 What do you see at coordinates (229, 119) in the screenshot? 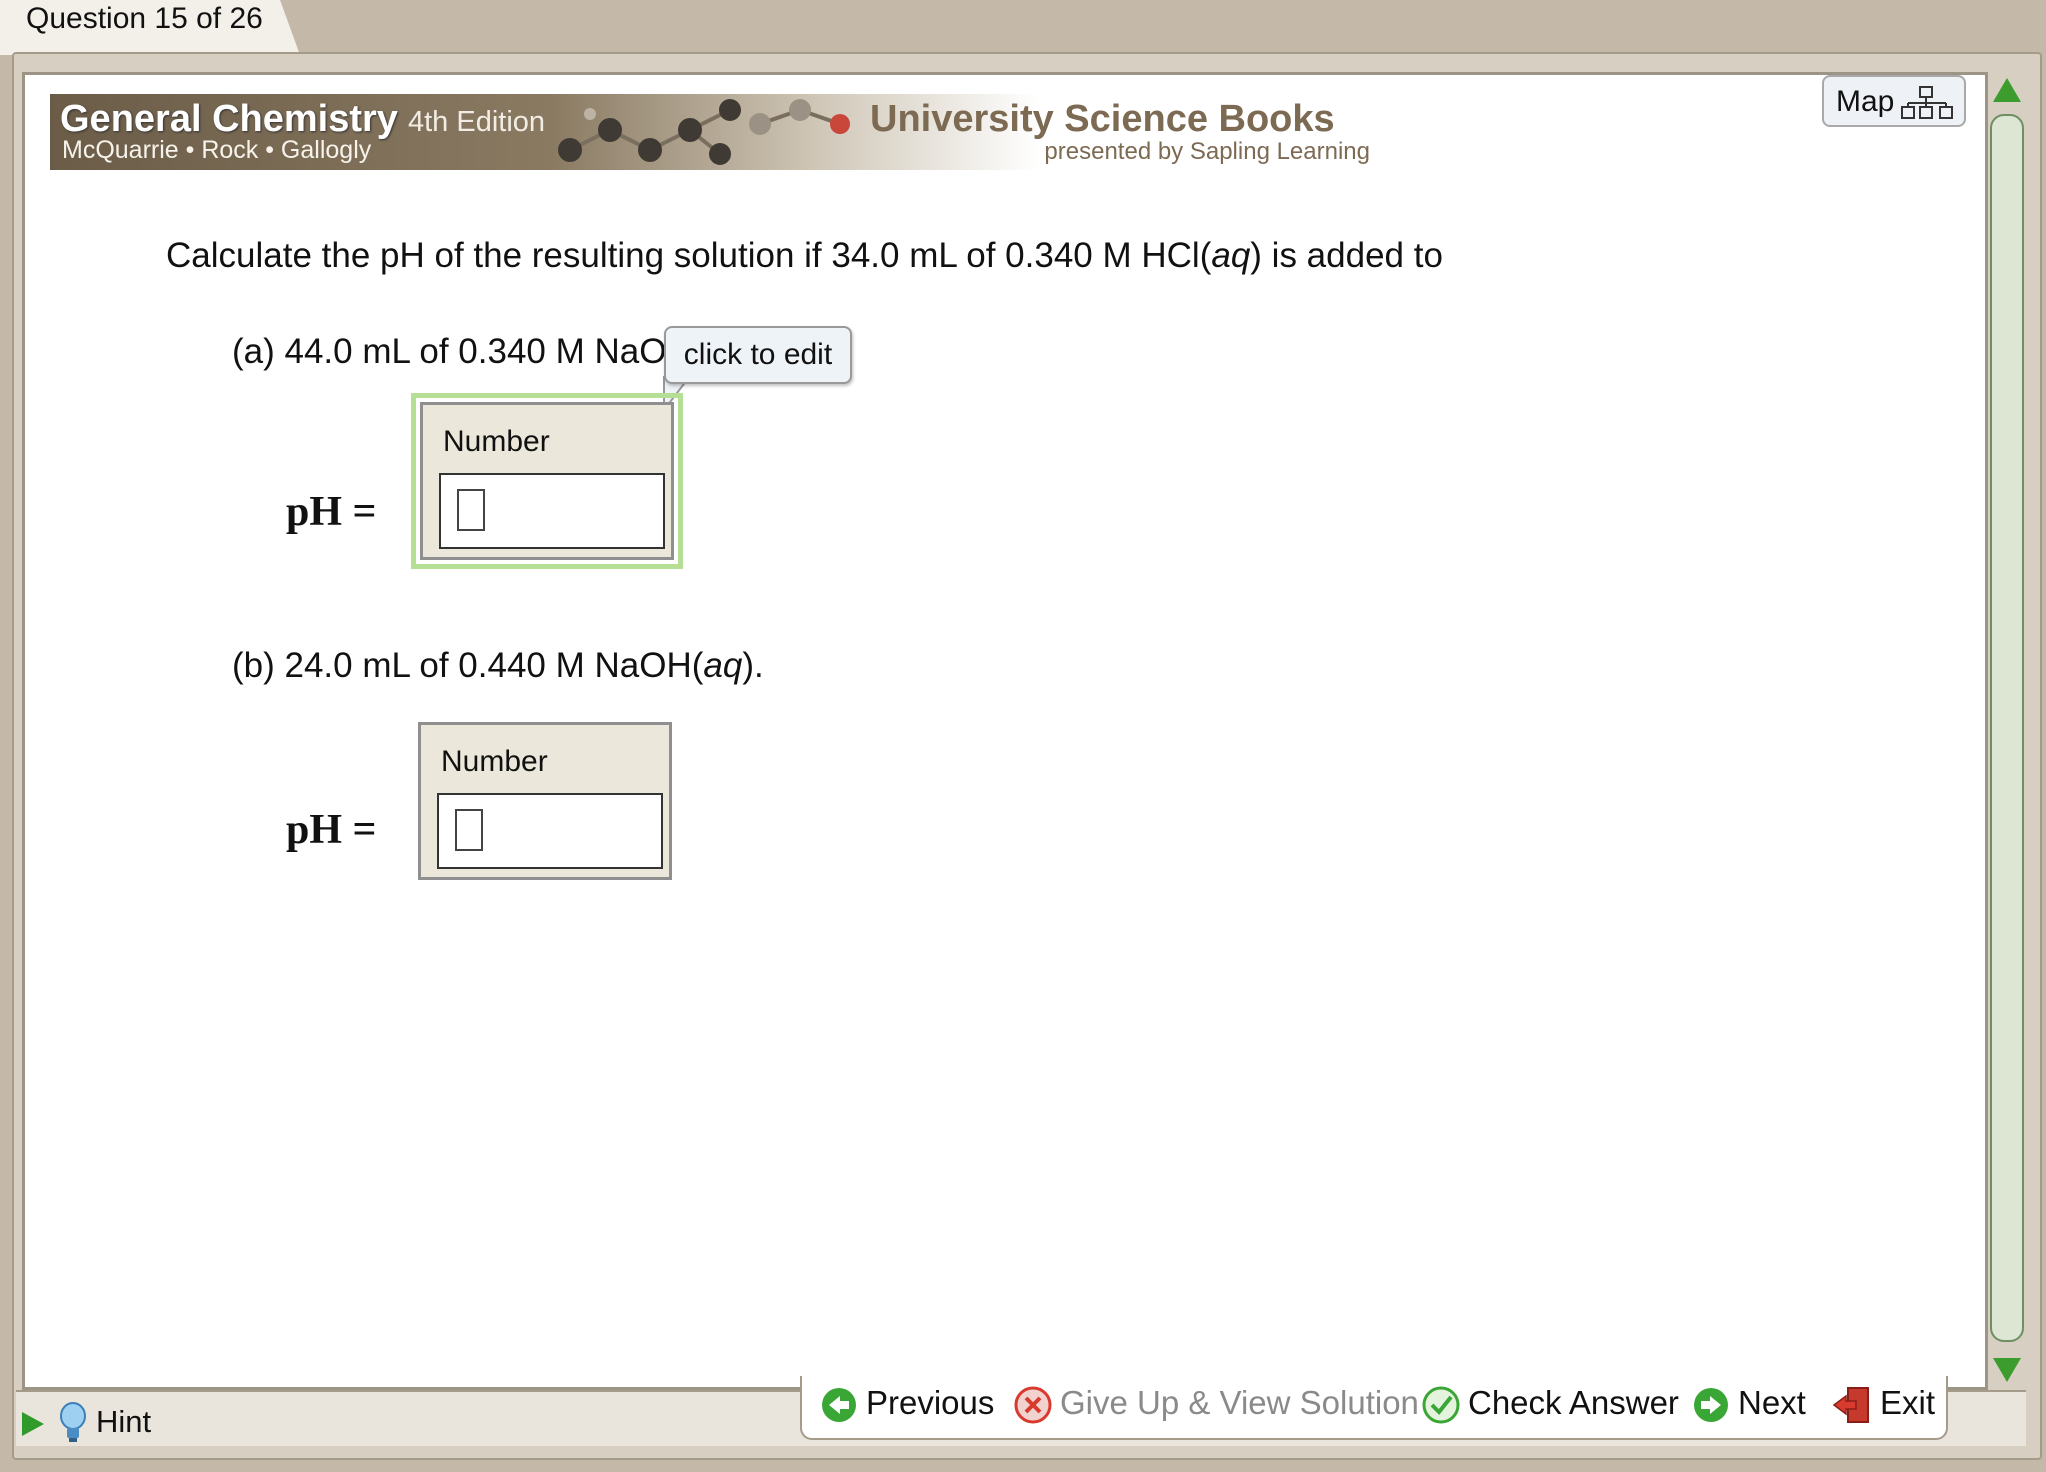
I see `banner-title: General Chemistry` at bounding box center [229, 119].